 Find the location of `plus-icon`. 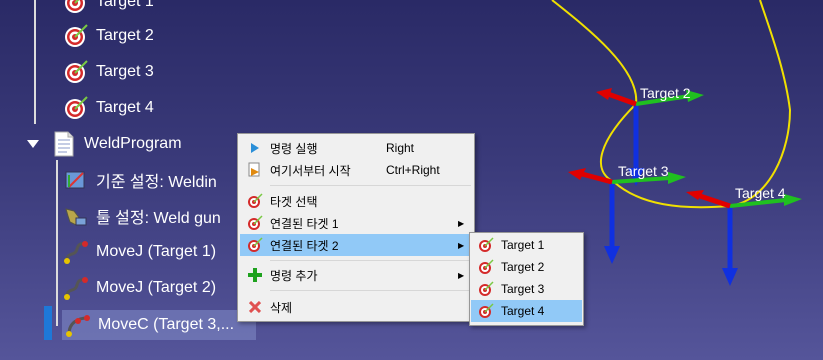

plus-icon is located at coordinates (255, 275).